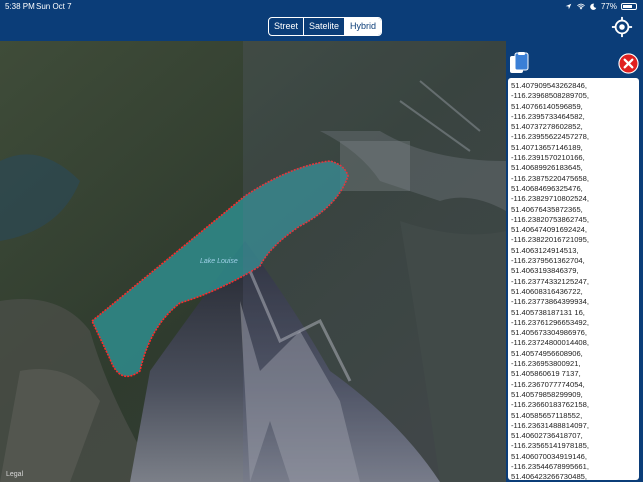 This screenshot has height=482, width=643. What do you see at coordinates (629, 6) in the screenshot?
I see `battery-icon` at bounding box center [629, 6].